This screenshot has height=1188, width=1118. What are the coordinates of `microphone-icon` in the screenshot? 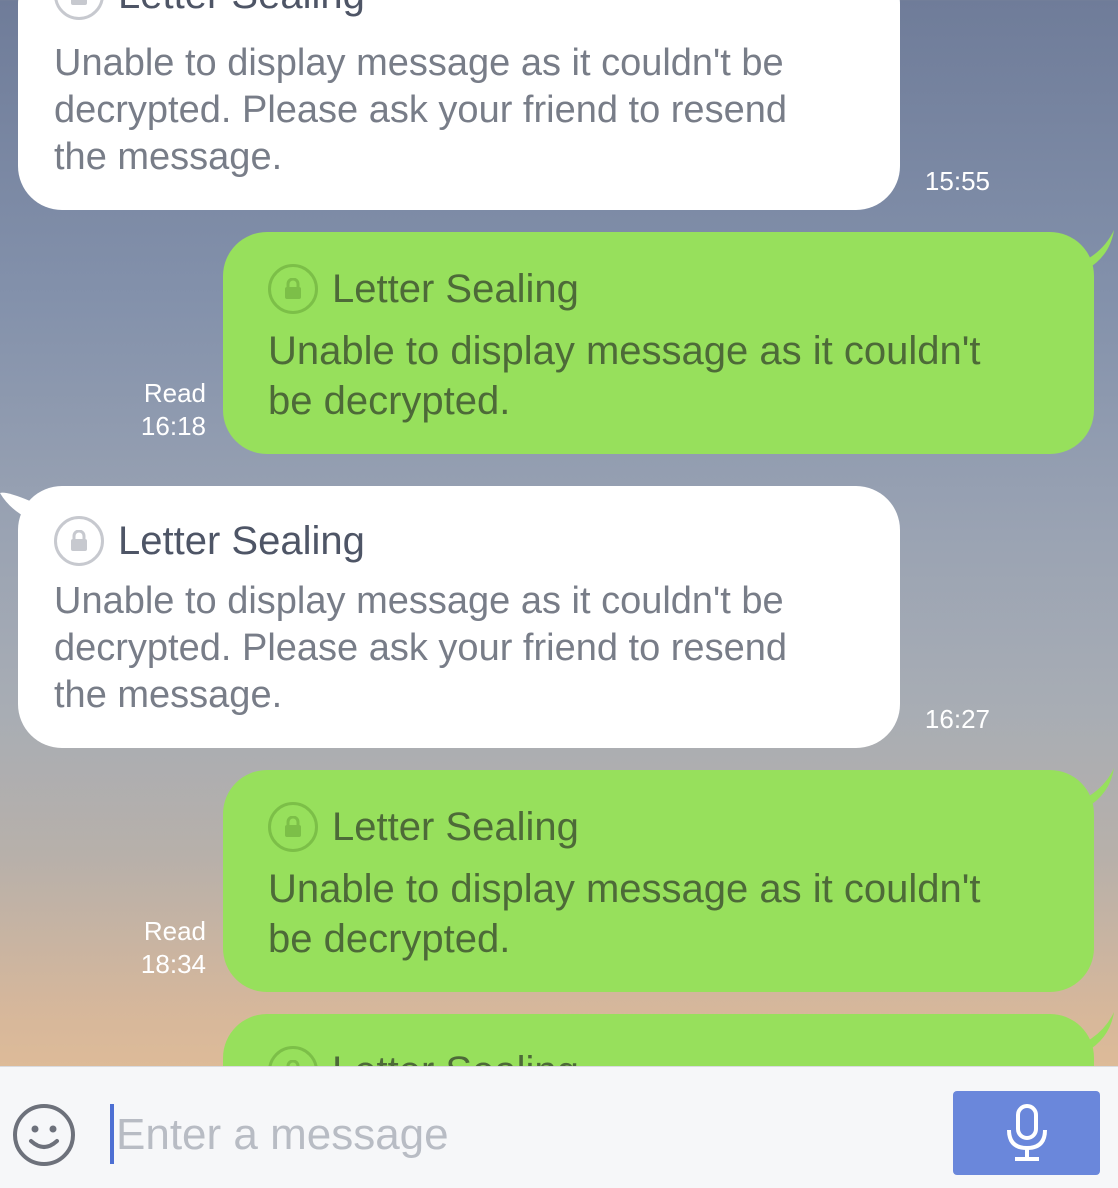 It's located at (1026, 1132).